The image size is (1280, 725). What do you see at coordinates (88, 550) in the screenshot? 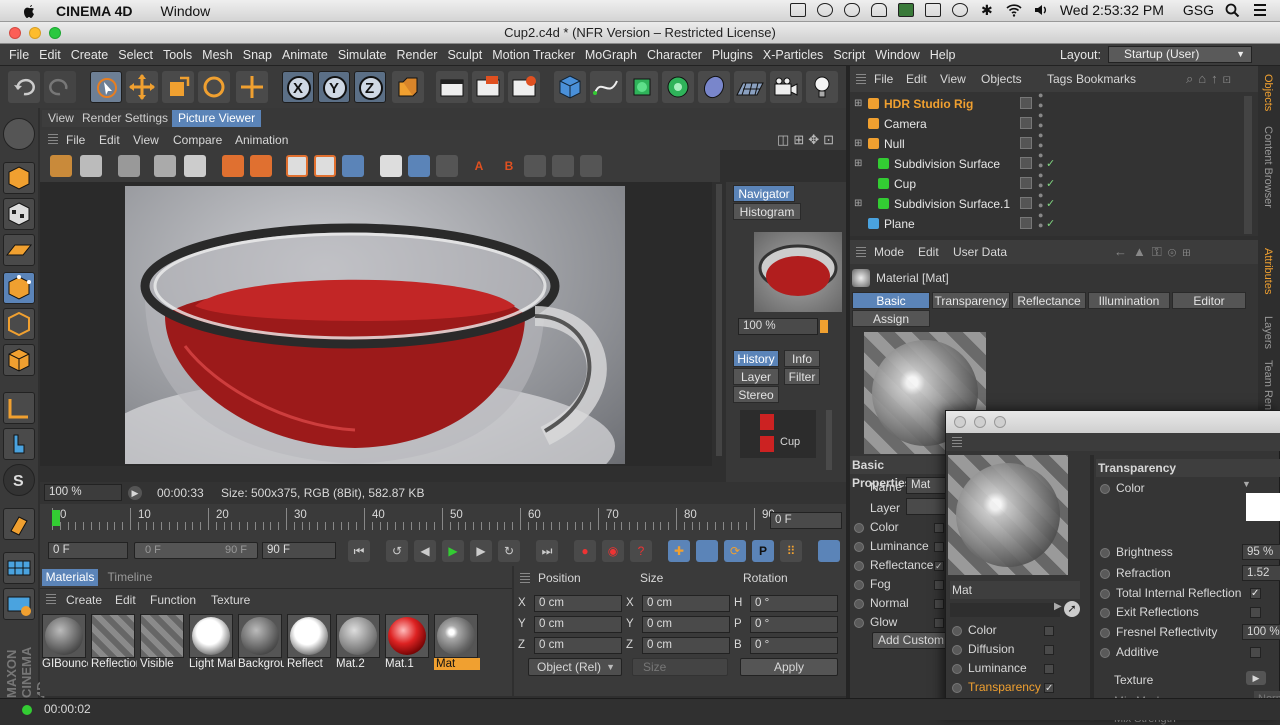
I see `start-frame-field: 0 F` at bounding box center [88, 550].